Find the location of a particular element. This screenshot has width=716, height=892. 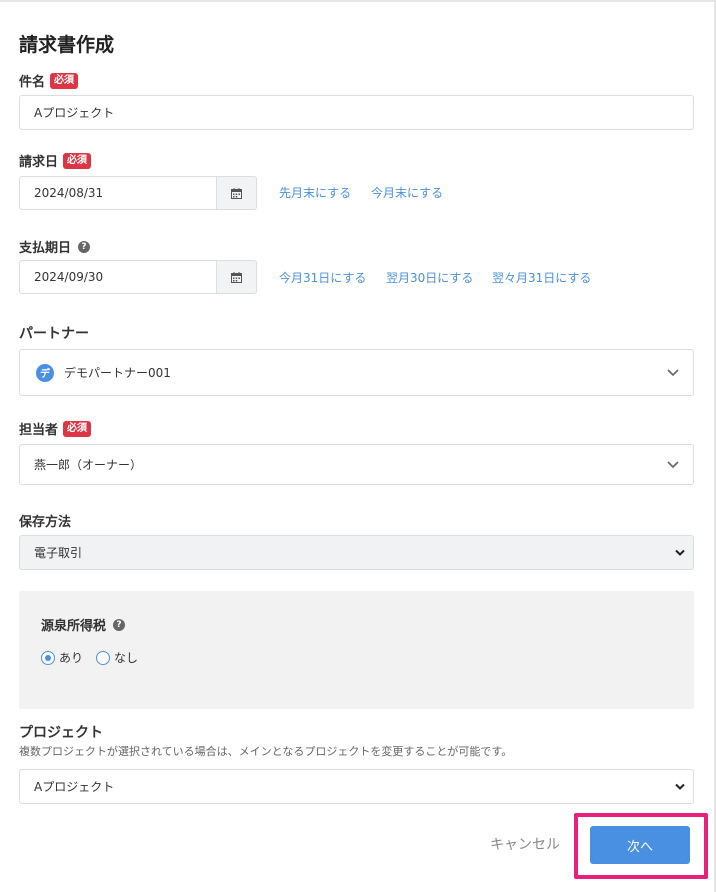

assignee-label: 担当者 必須 is located at coordinates (55, 428).